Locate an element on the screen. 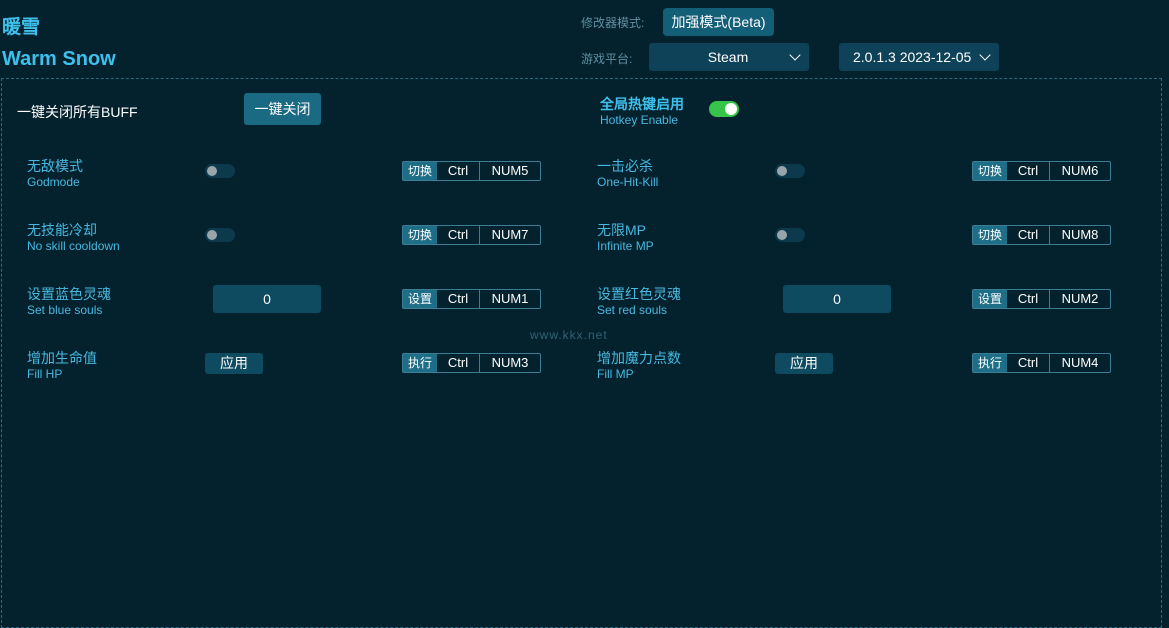 The image size is (1169, 628). mode-label: 修改器模式: is located at coordinates (613, 23).